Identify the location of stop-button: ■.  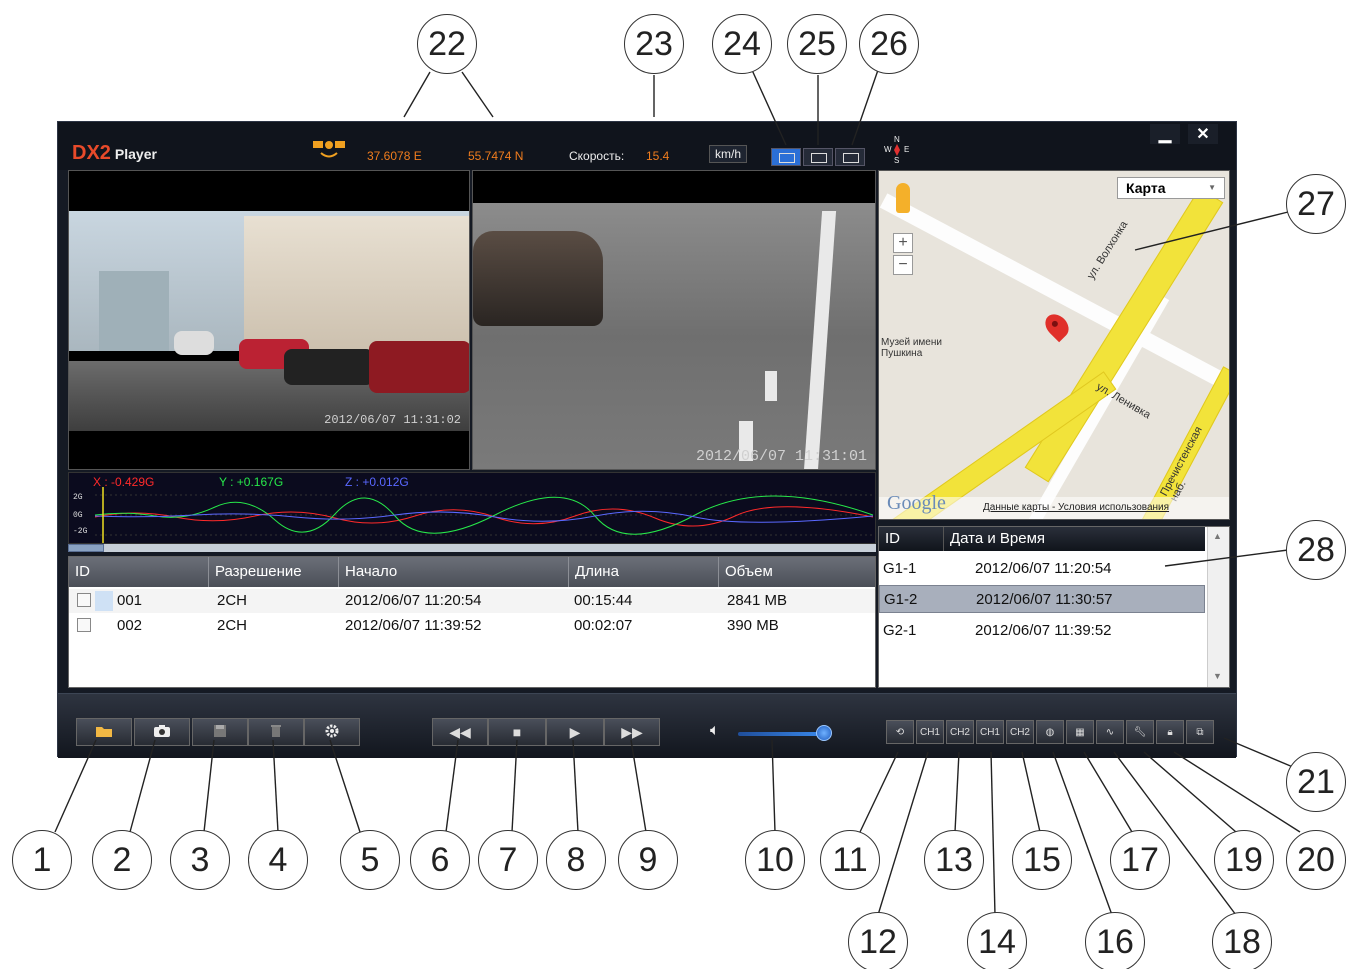
(517, 732).